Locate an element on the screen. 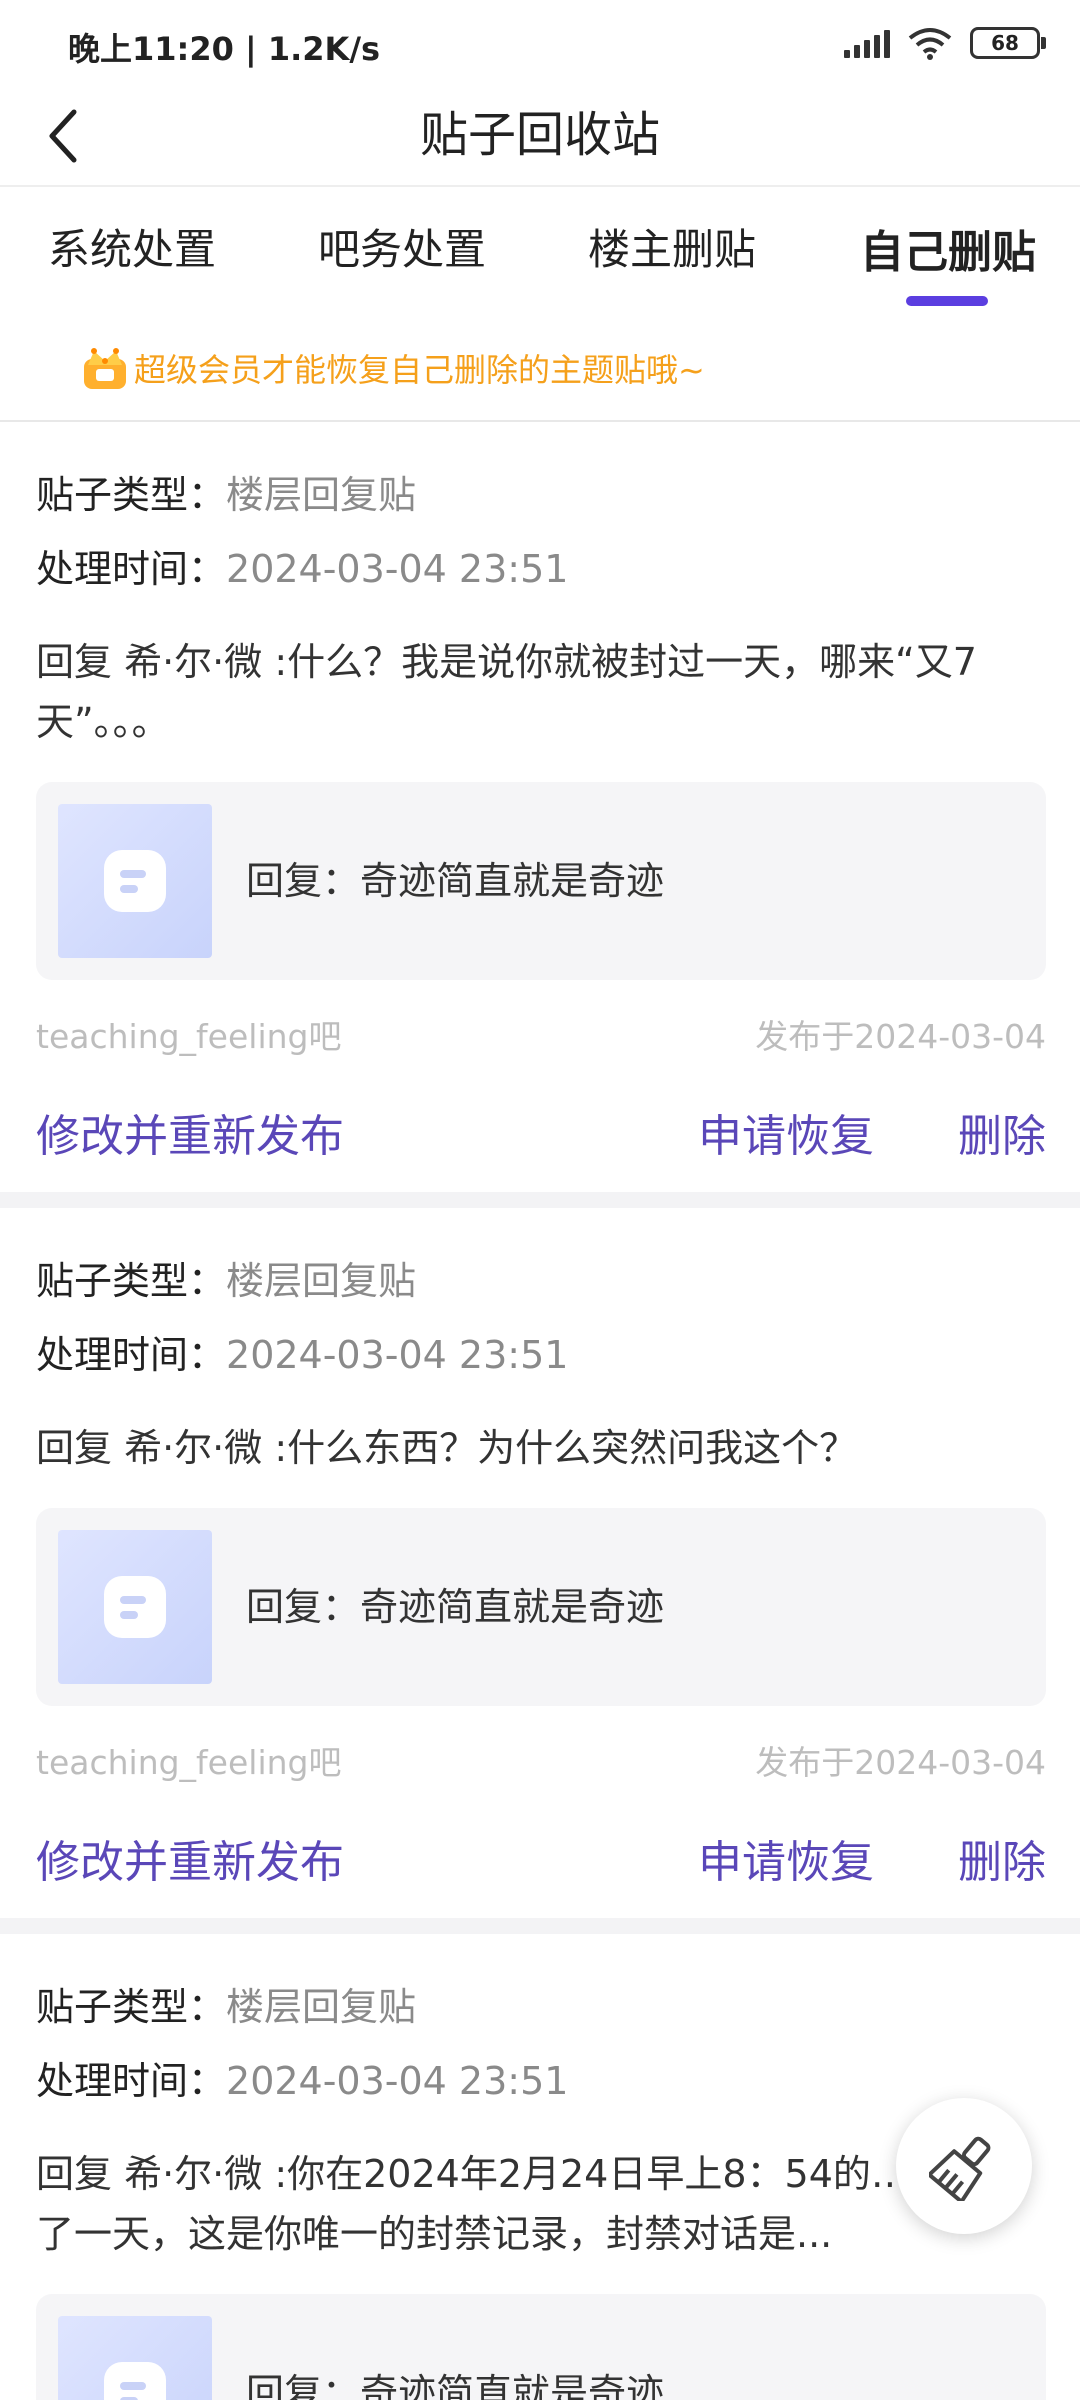 This screenshot has height=2400, width=1080. status-icons: 68 is located at coordinates (945, 43).